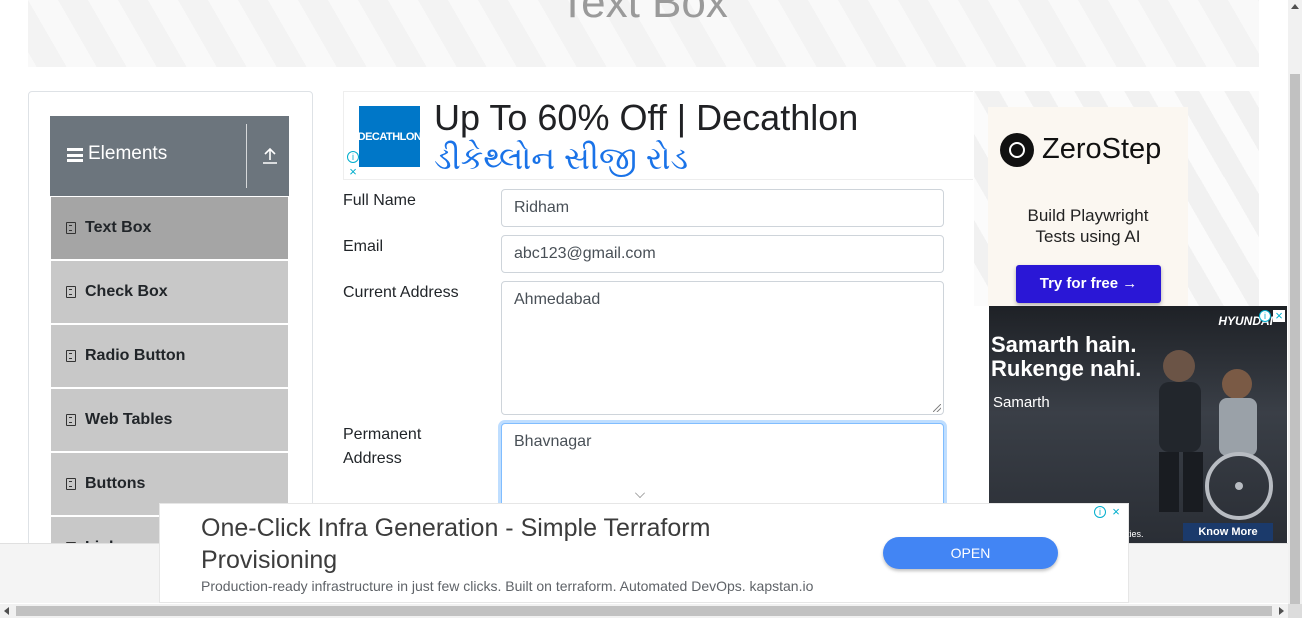 The width and height of the screenshot is (1302, 618). Describe the element at coordinates (246, 156) in the screenshot. I see `header-divider` at that location.